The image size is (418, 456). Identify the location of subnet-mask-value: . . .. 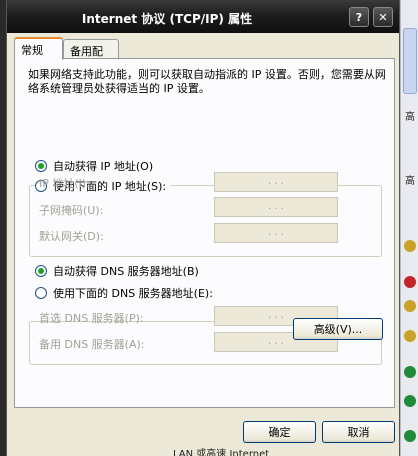
(276, 206).